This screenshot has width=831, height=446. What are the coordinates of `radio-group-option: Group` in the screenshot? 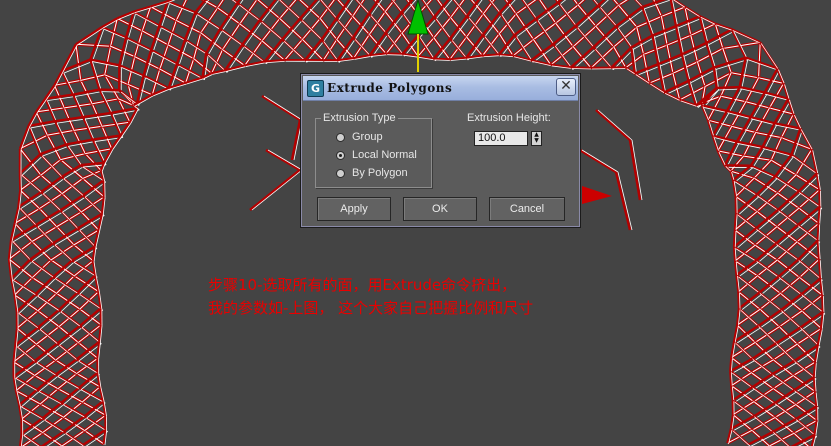 It's located at (359, 137).